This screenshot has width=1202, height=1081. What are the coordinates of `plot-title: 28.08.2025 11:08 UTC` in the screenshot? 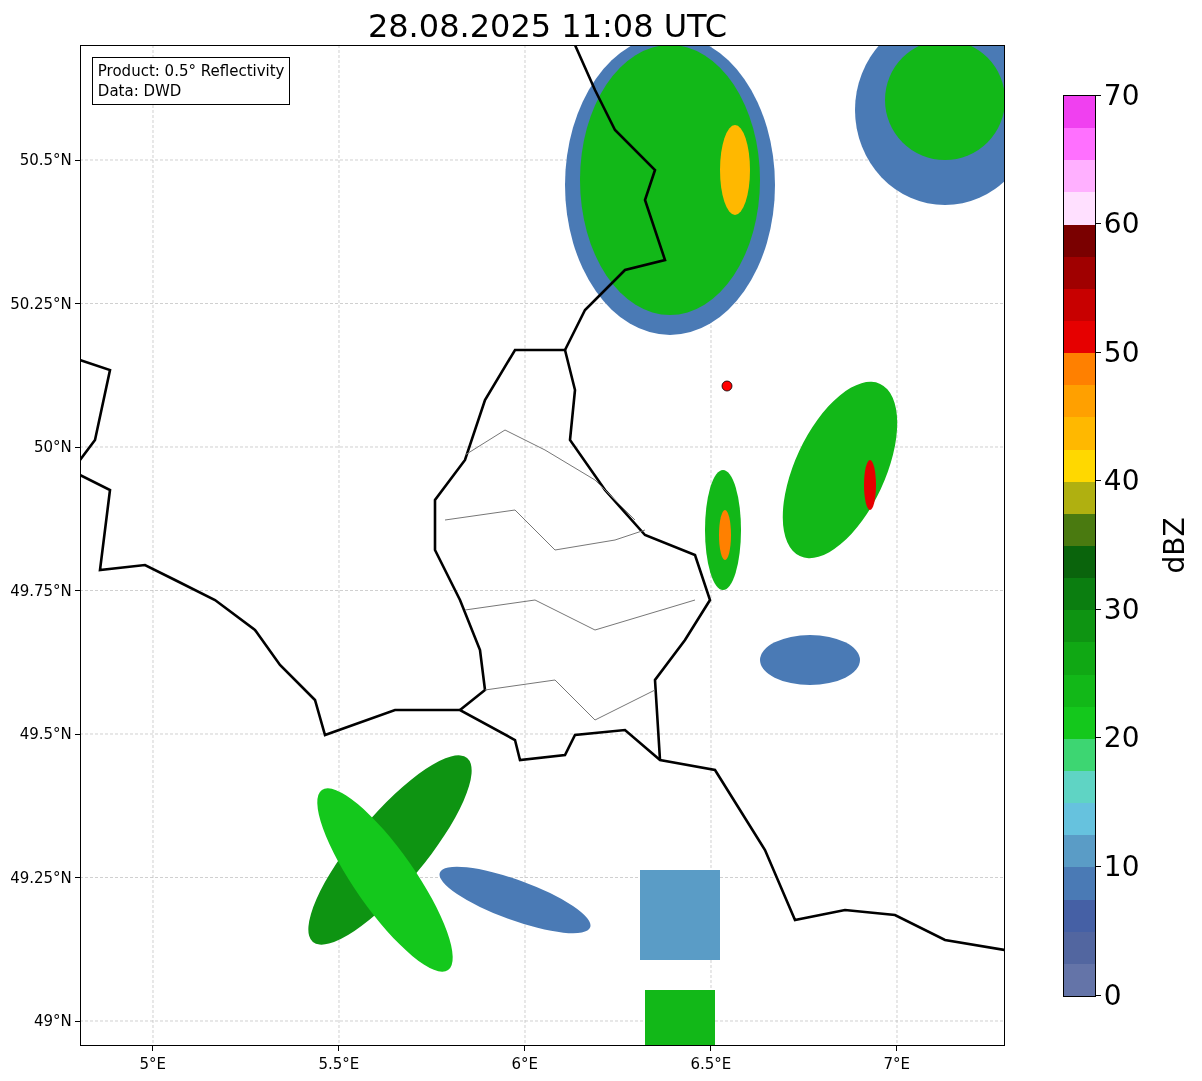 It's located at (547, 25).